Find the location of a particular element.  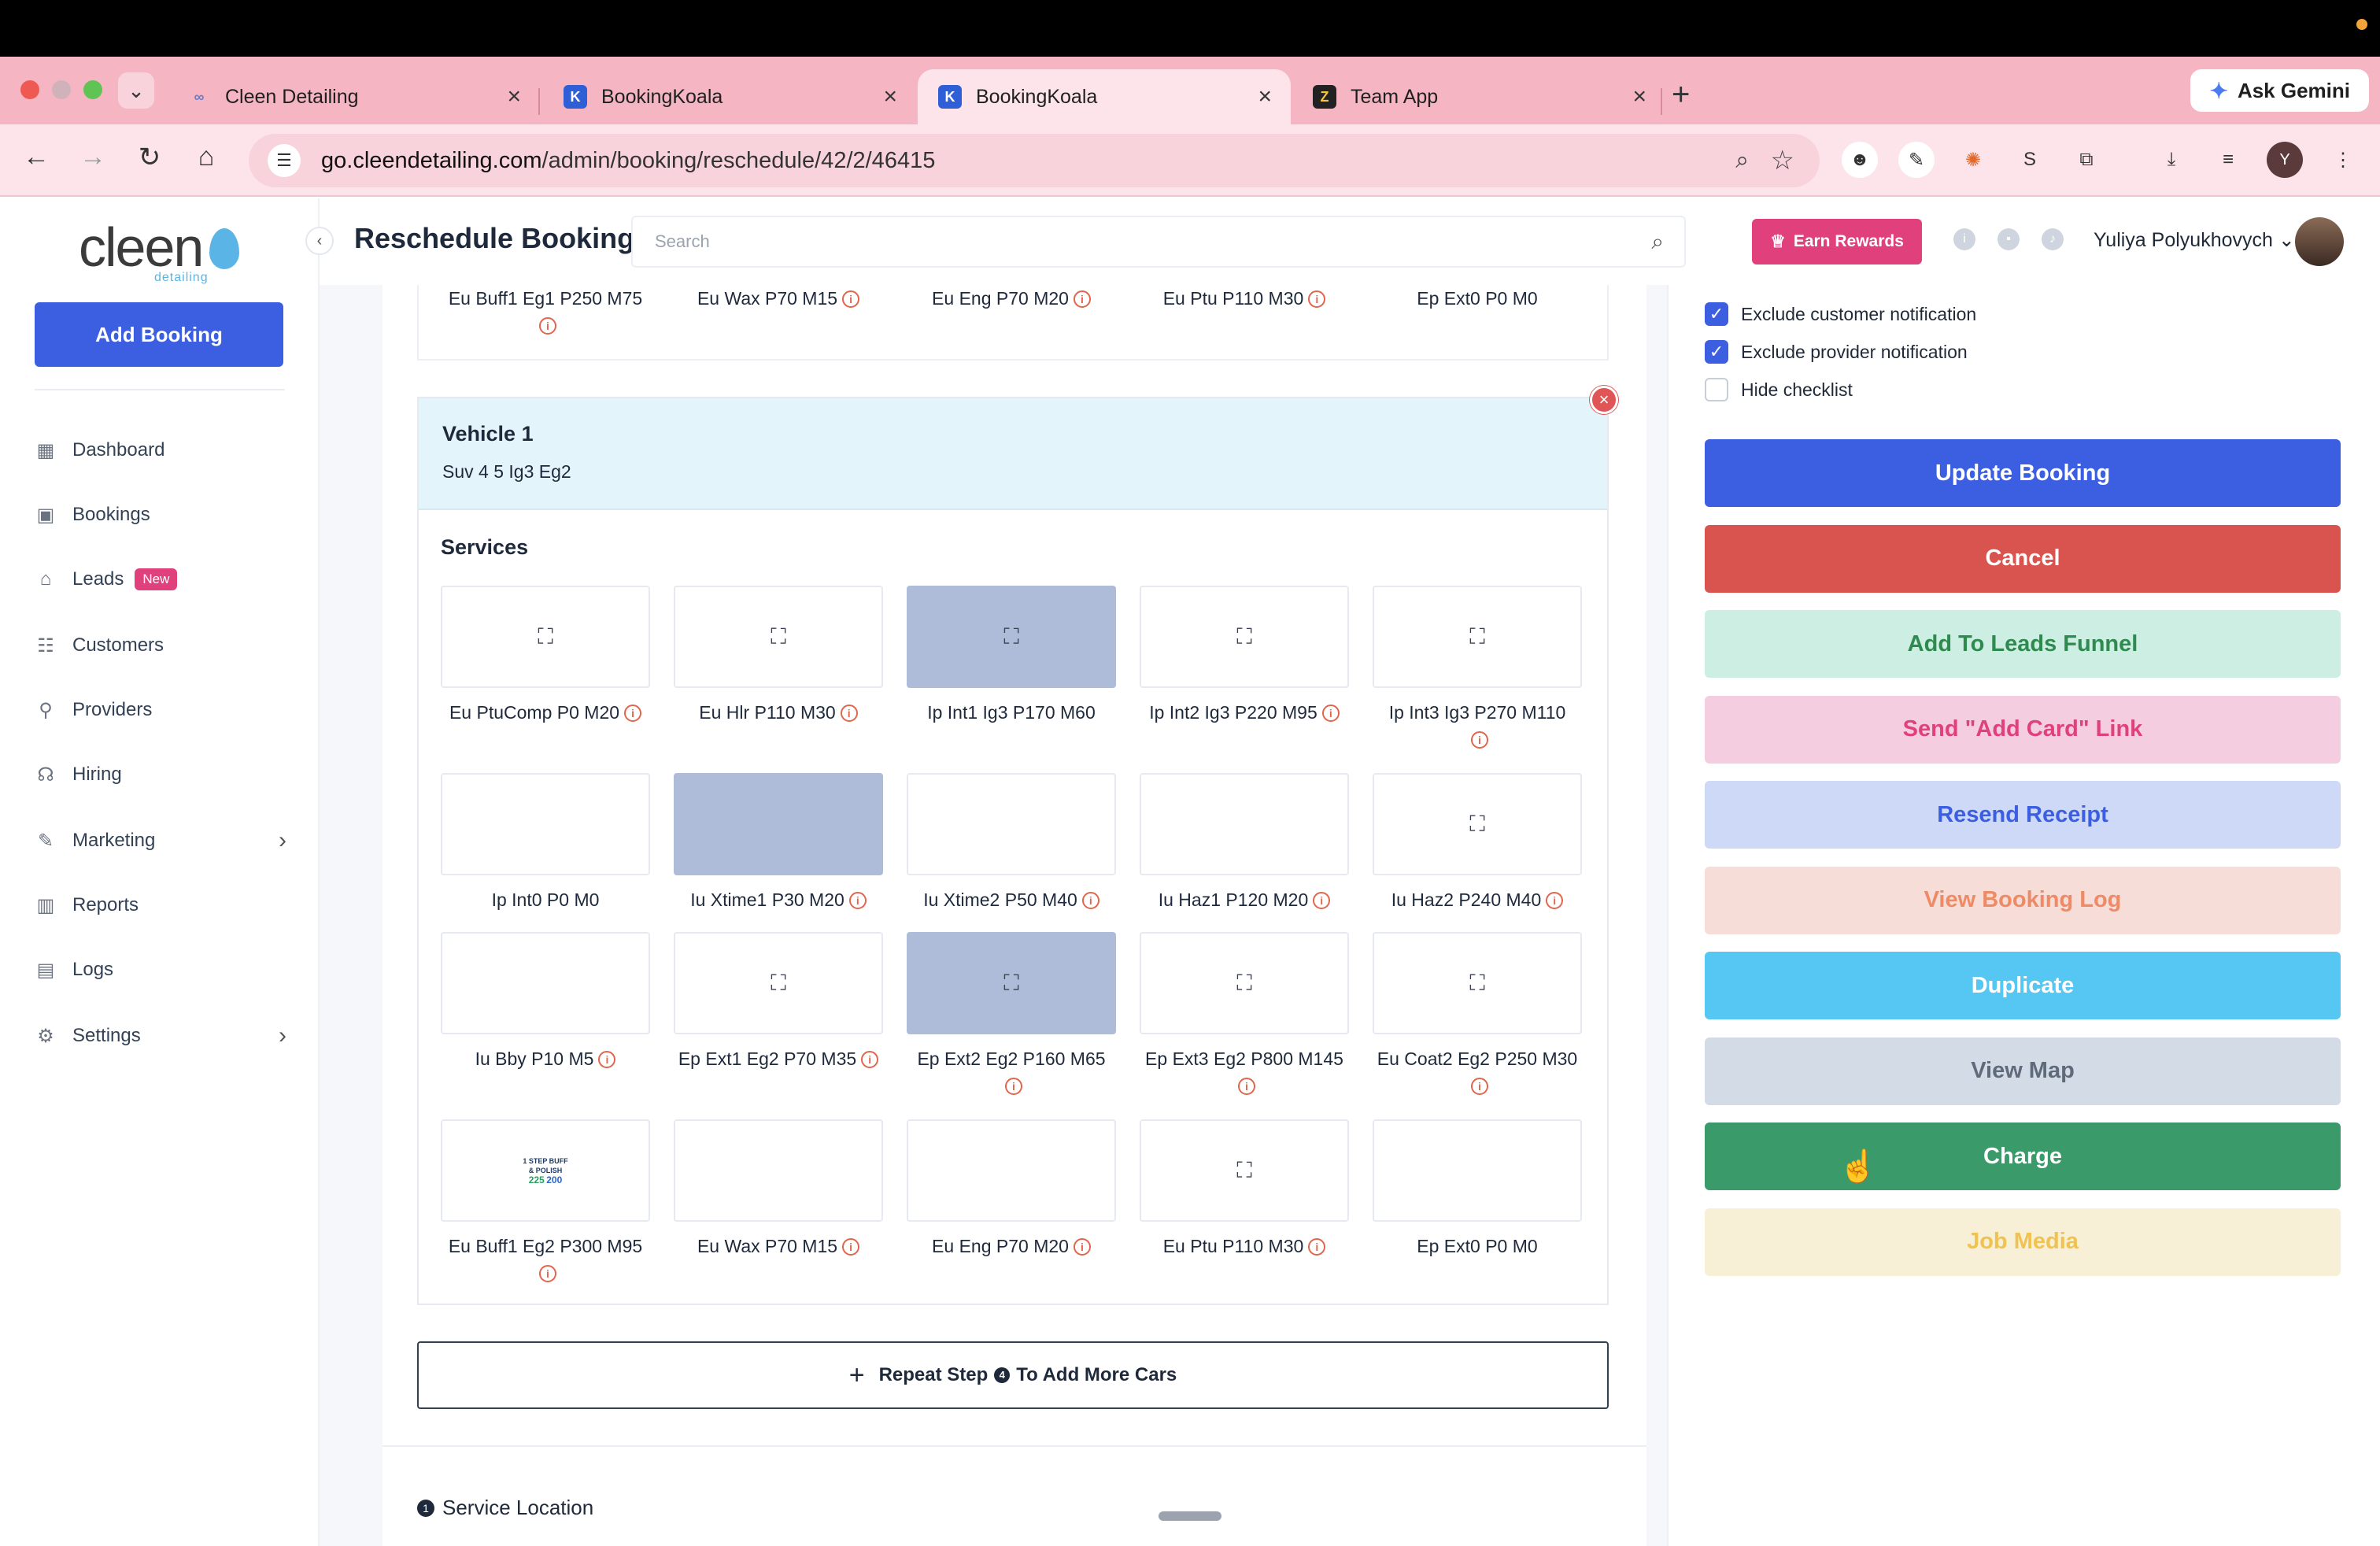

sidebar-item-providers: ⚲ Providers is located at coordinates (160, 710).